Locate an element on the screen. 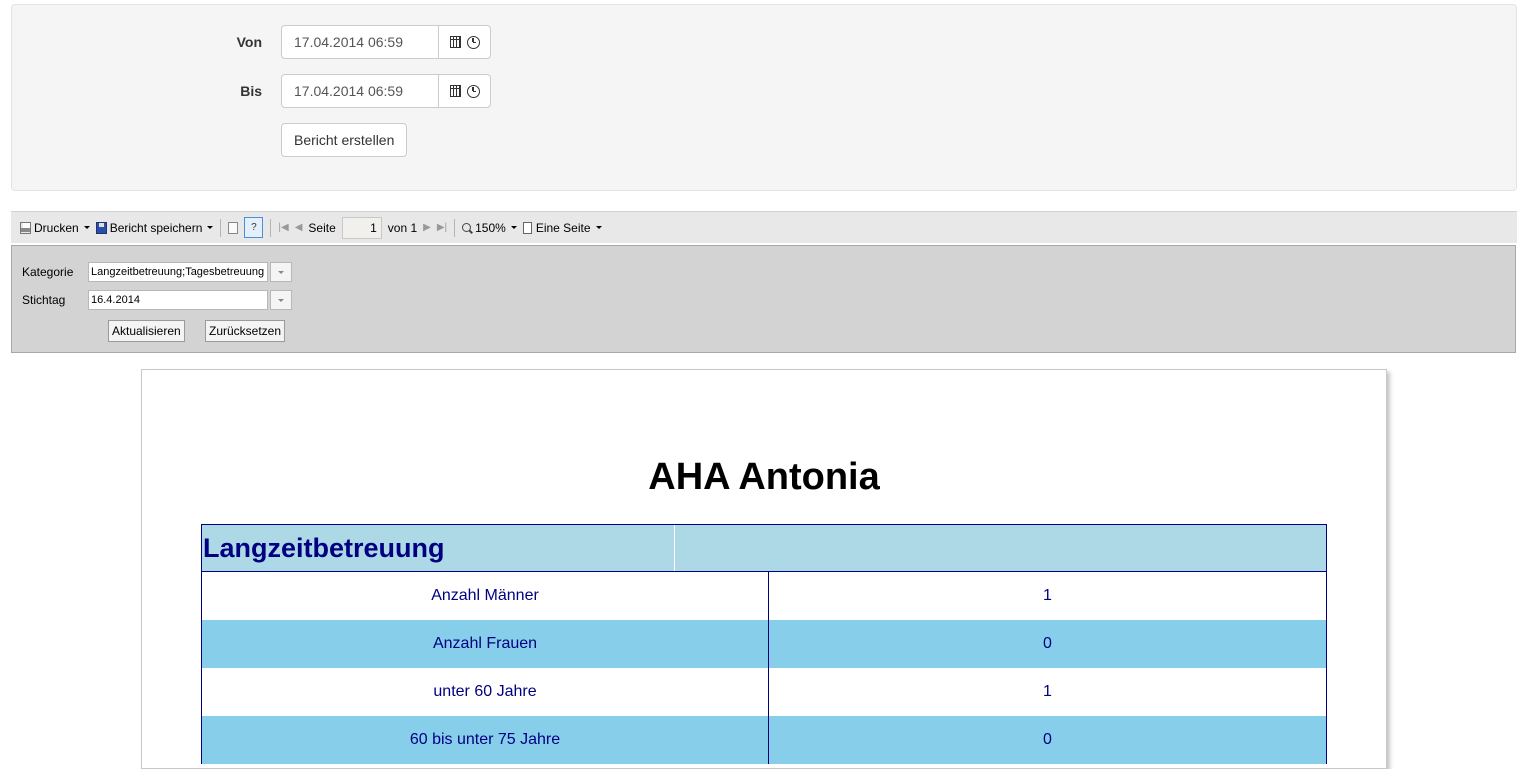  to-label: Bis is located at coordinates (251, 91).